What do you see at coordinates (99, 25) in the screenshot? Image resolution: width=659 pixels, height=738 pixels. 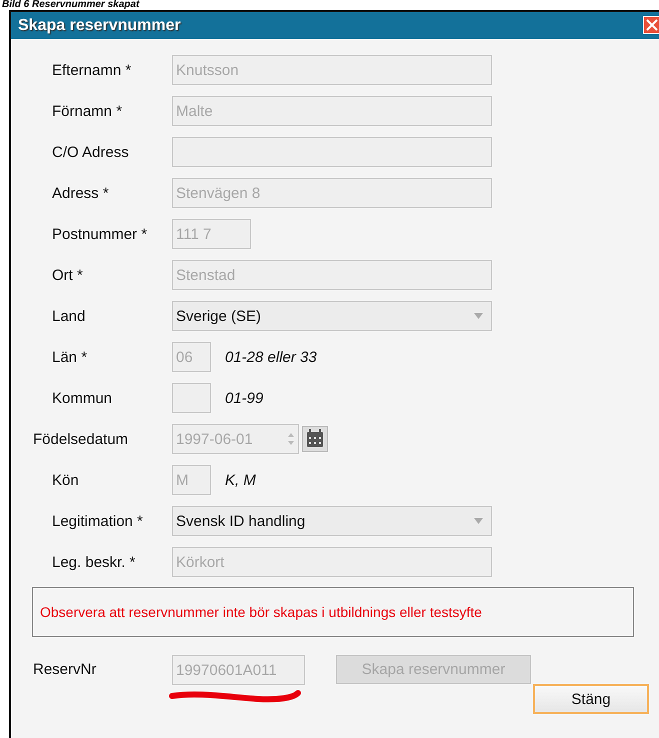 I see `window-title: Skapa reservnummer` at bounding box center [99, 25].